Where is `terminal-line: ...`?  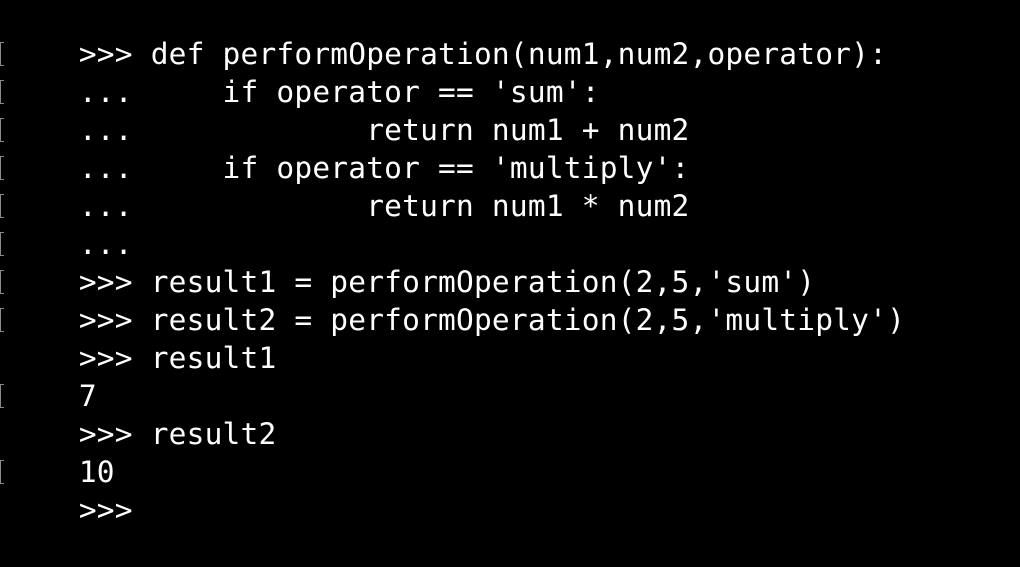
terminal-line: ... is located at coordinates (510, 224).